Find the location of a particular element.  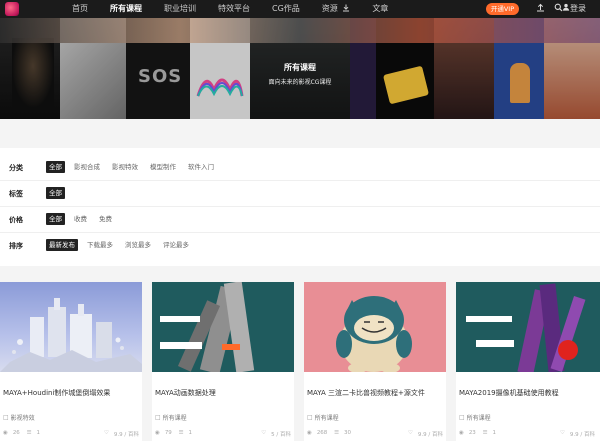

filter-label-category: 分类 is located at coordinates (16, 168).